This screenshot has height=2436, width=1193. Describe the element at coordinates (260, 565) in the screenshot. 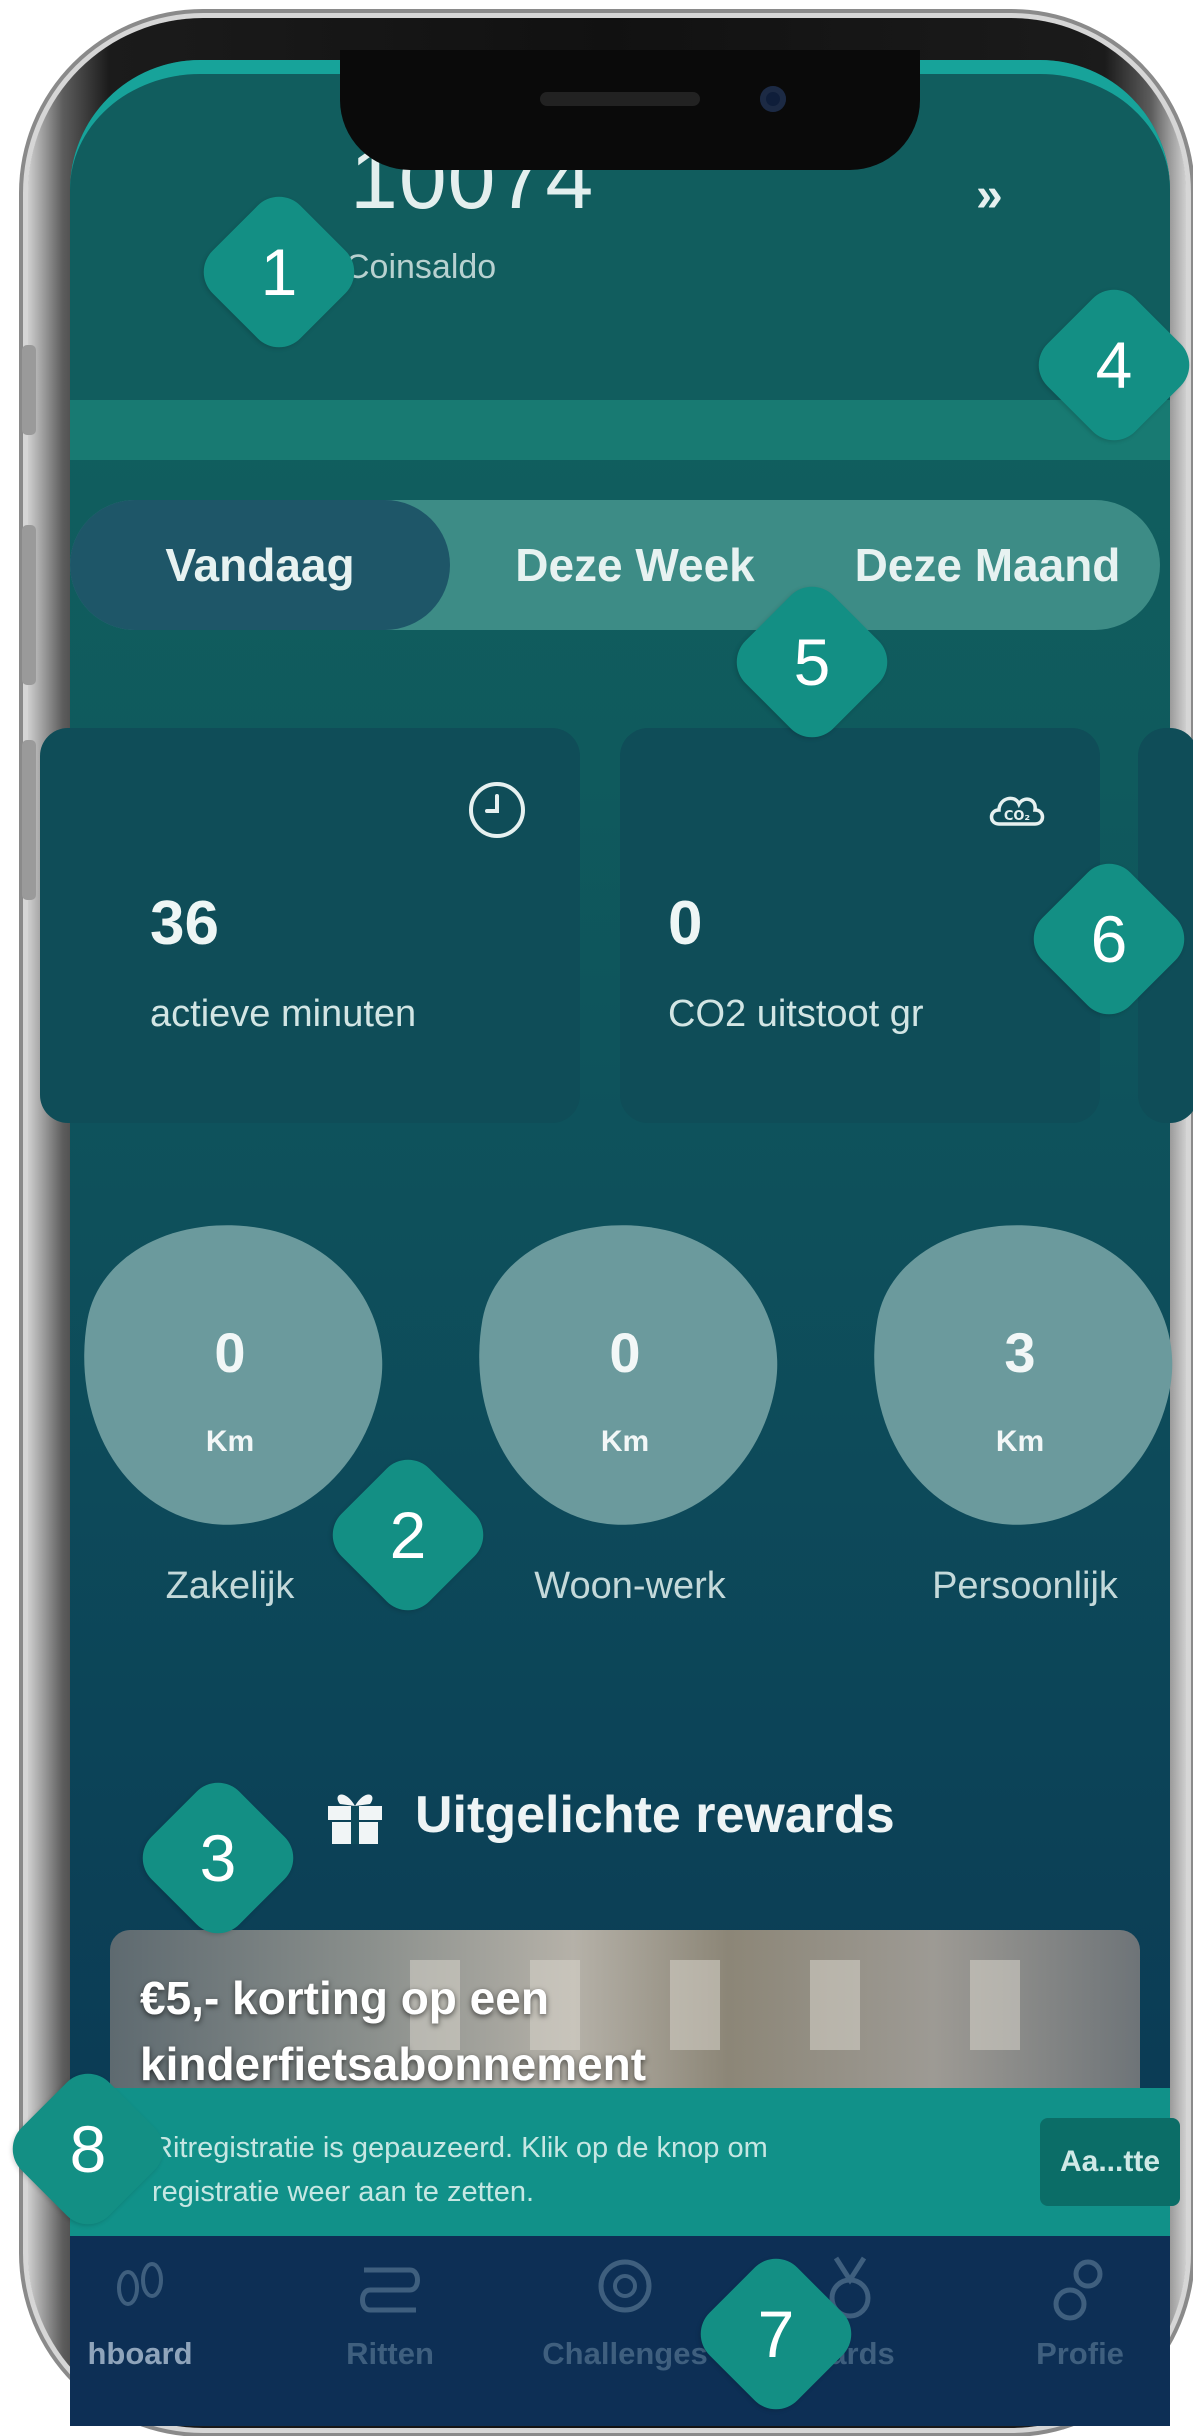

I see `tab-vandaag: Vandaag` at that location.